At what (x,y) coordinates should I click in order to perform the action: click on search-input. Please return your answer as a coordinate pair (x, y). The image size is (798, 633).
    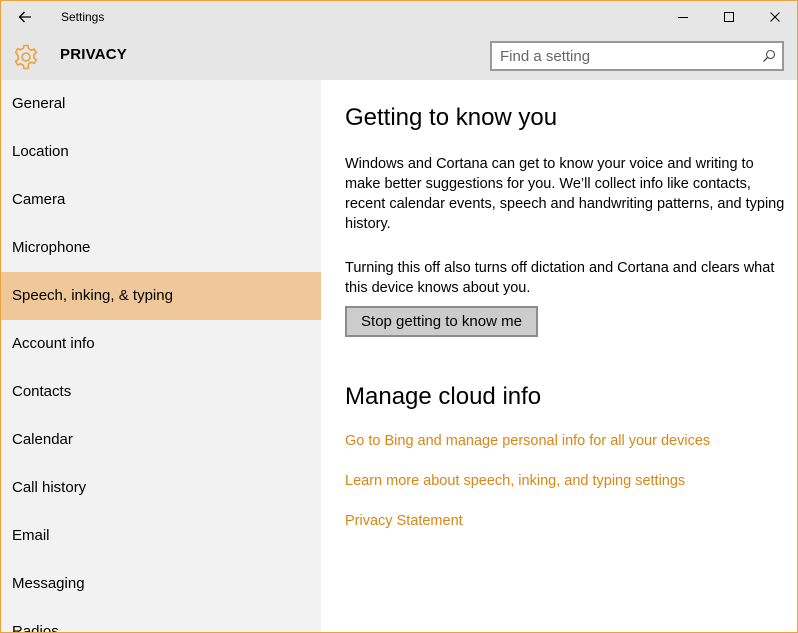
    Looking at the image, I should click on (625, 56).